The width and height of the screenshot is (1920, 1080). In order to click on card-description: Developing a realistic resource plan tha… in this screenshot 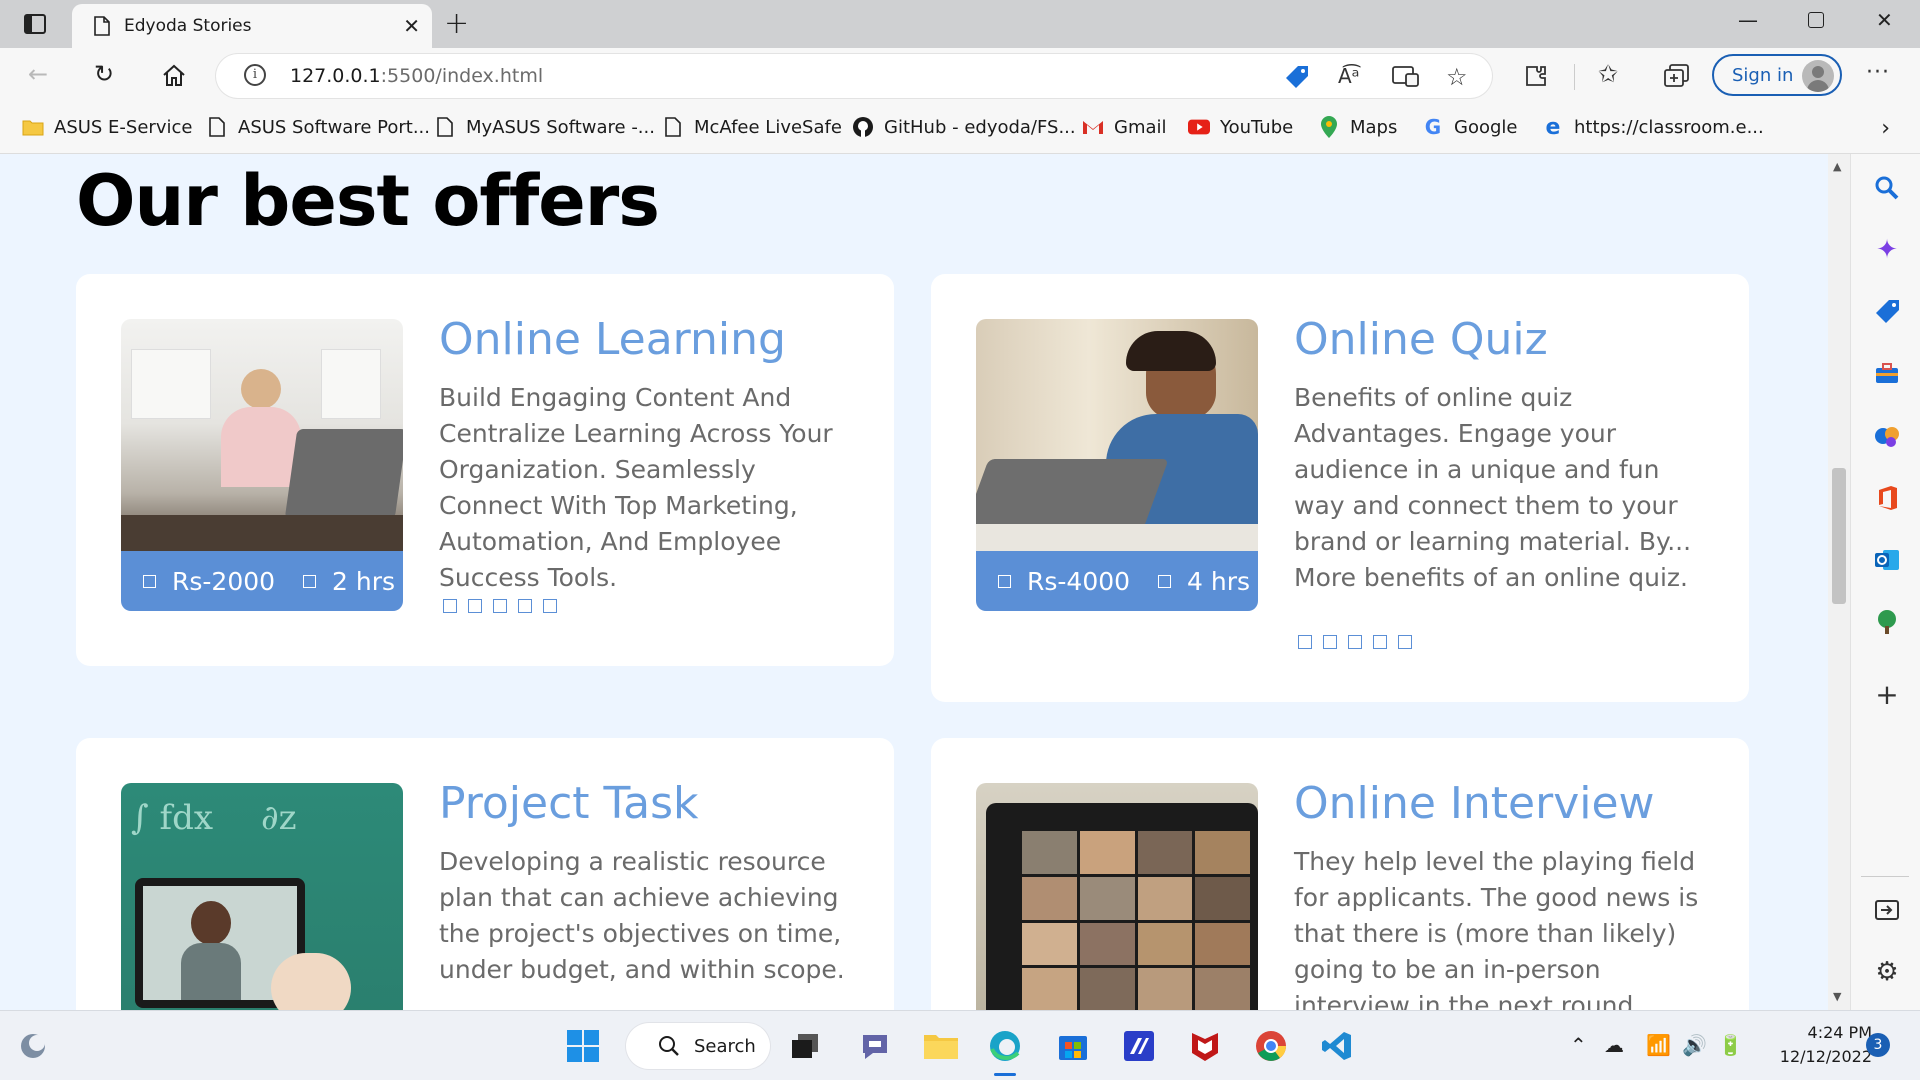, I will do `click(642, 915)`.